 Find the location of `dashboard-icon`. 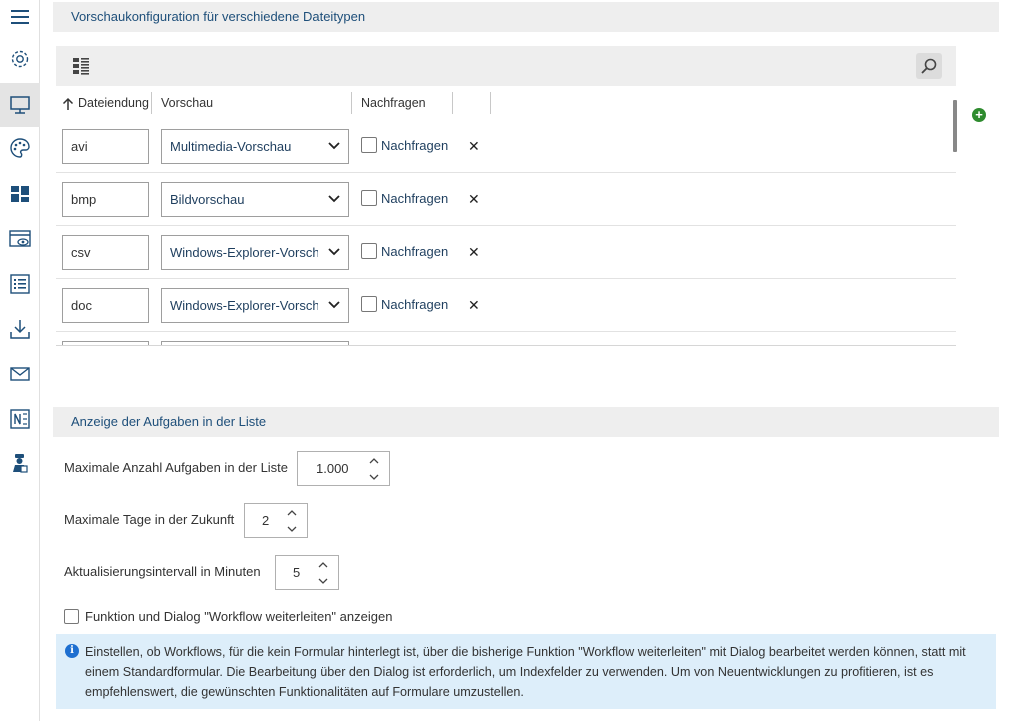

dashboard-icon is located at coordinates (20, 194).